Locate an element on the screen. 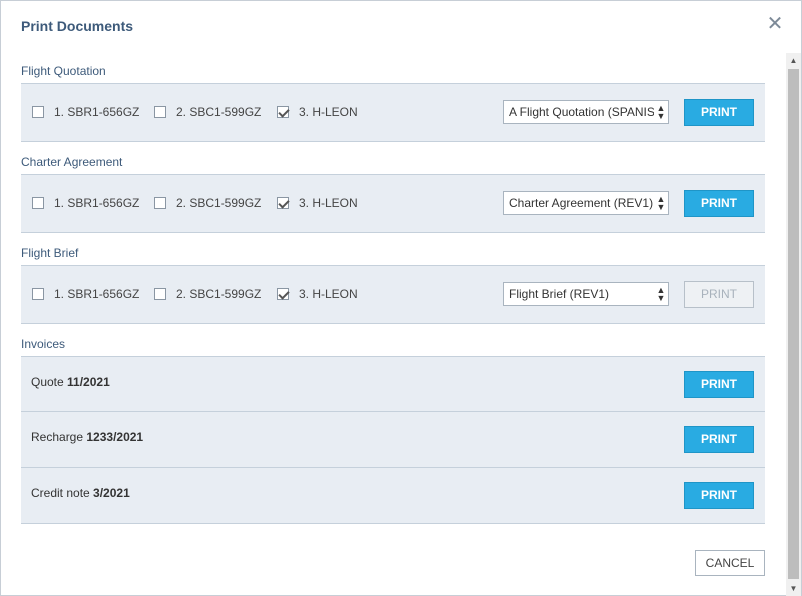  invoice-type: Quote is located at coordinates (49, 382).